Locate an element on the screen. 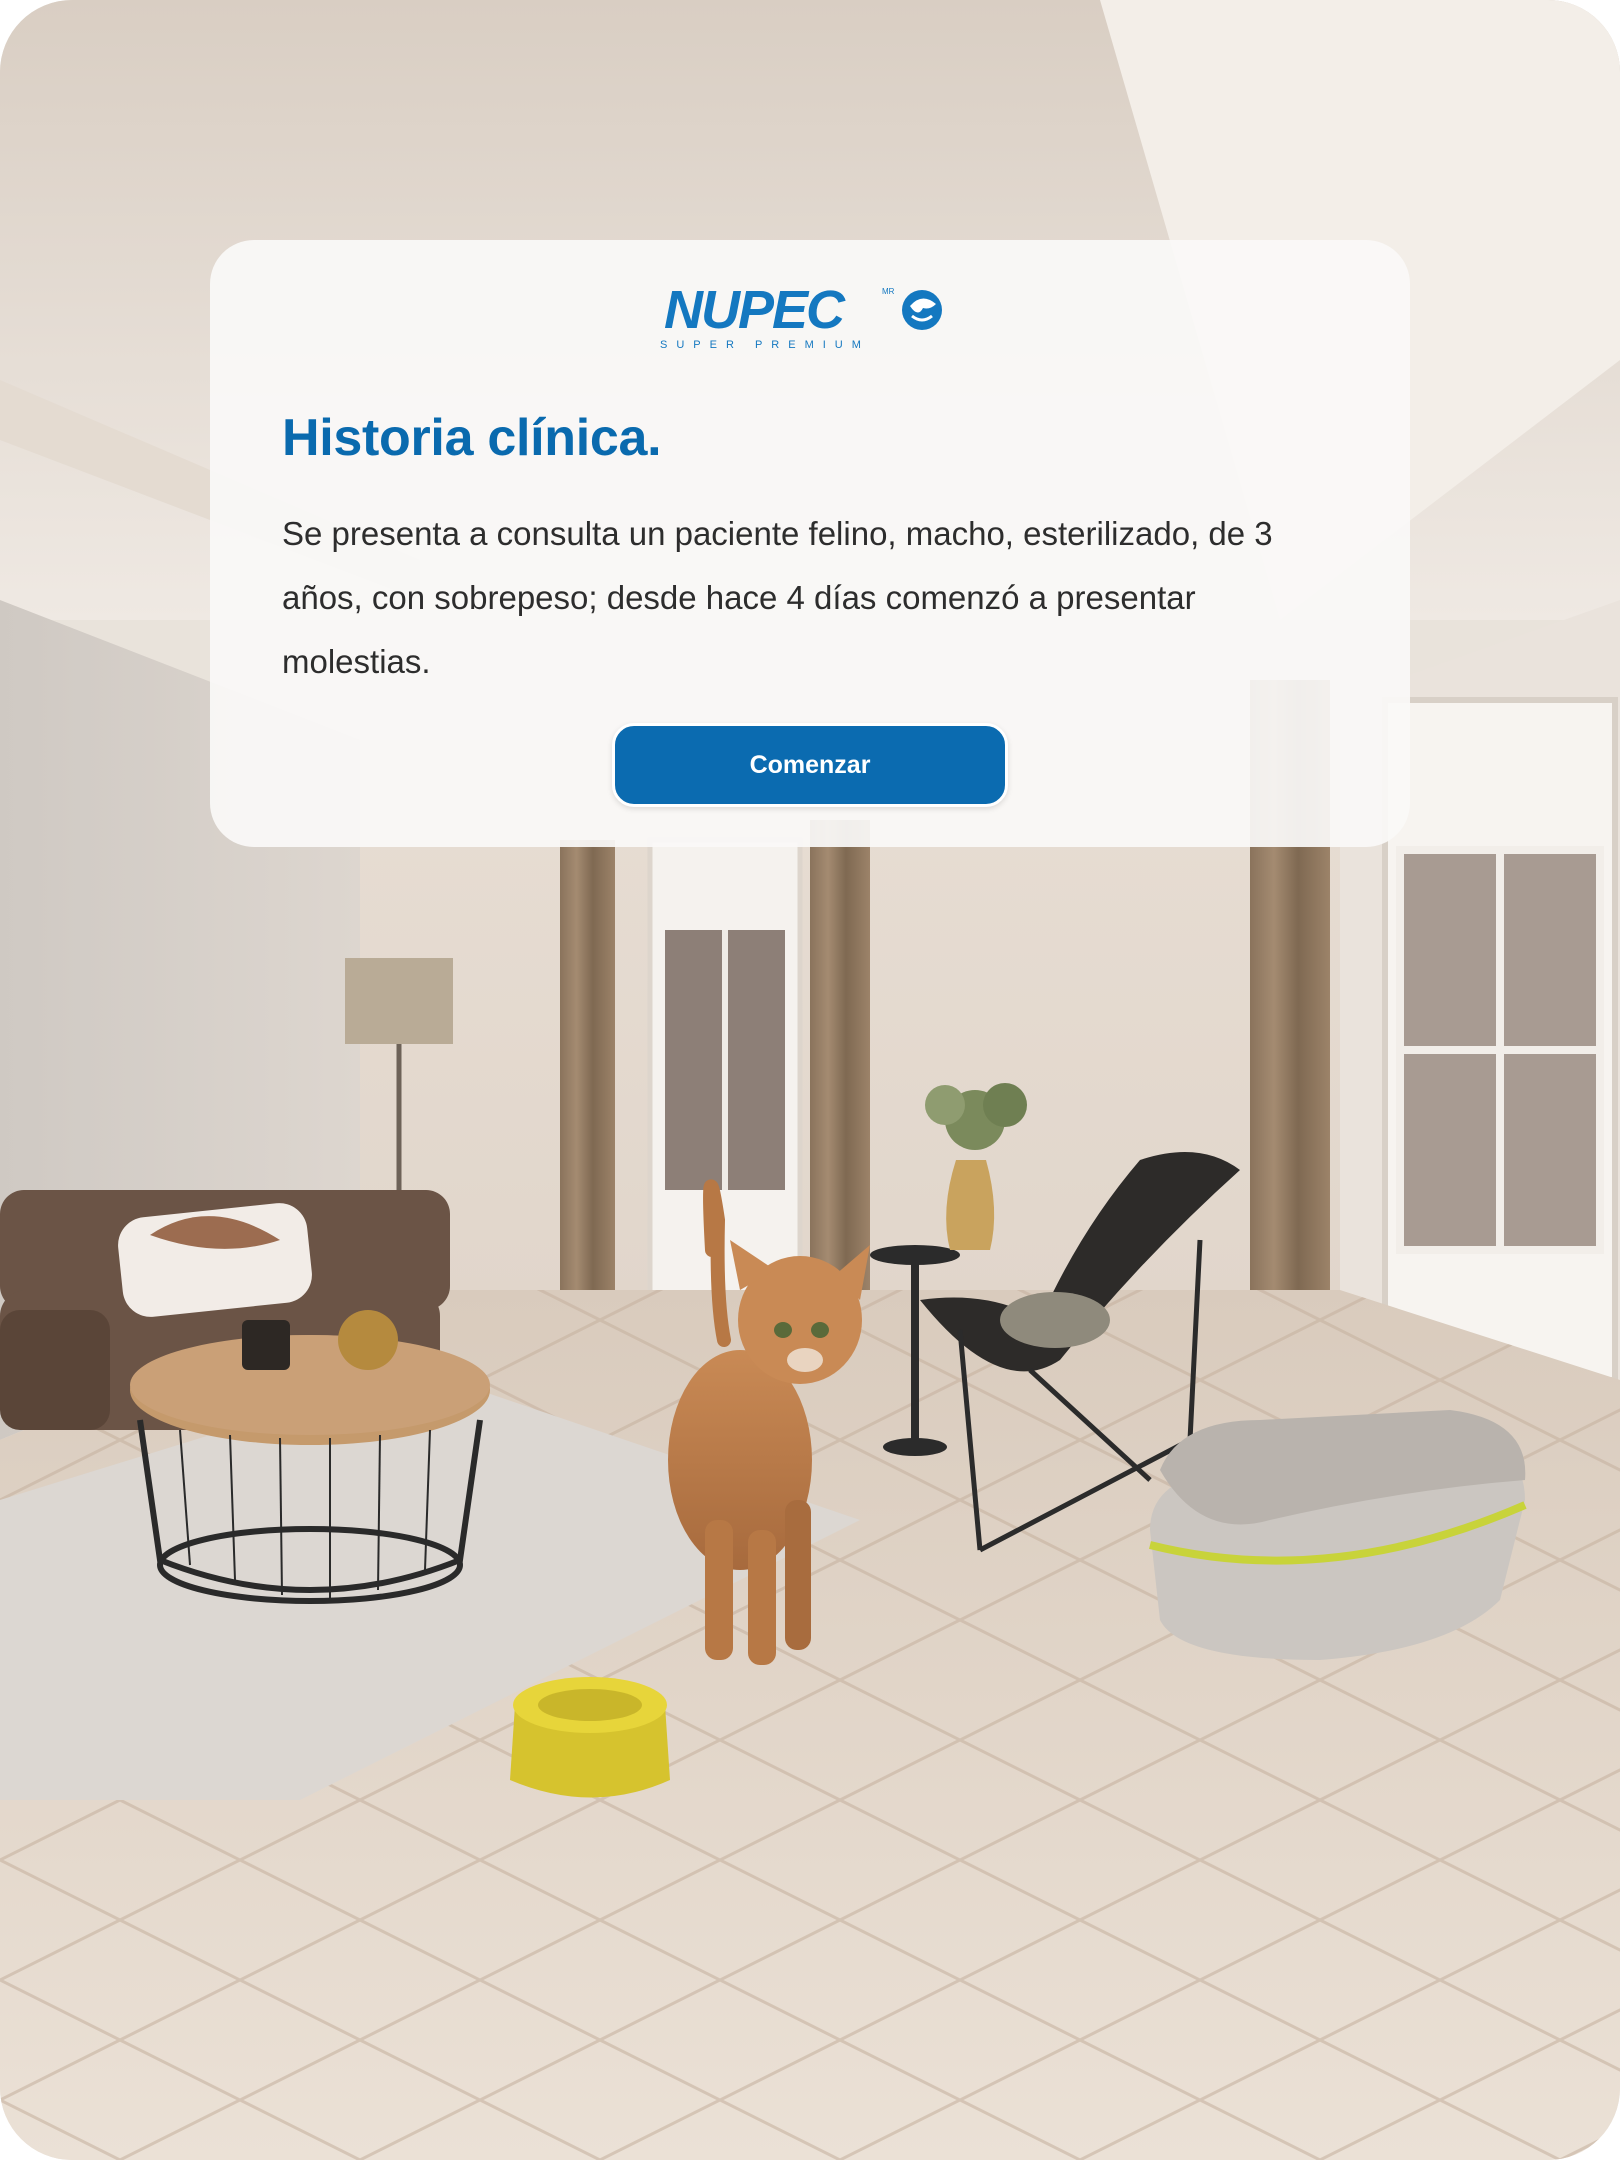  food-bowl-icon is located at coordinates (590, 1737).